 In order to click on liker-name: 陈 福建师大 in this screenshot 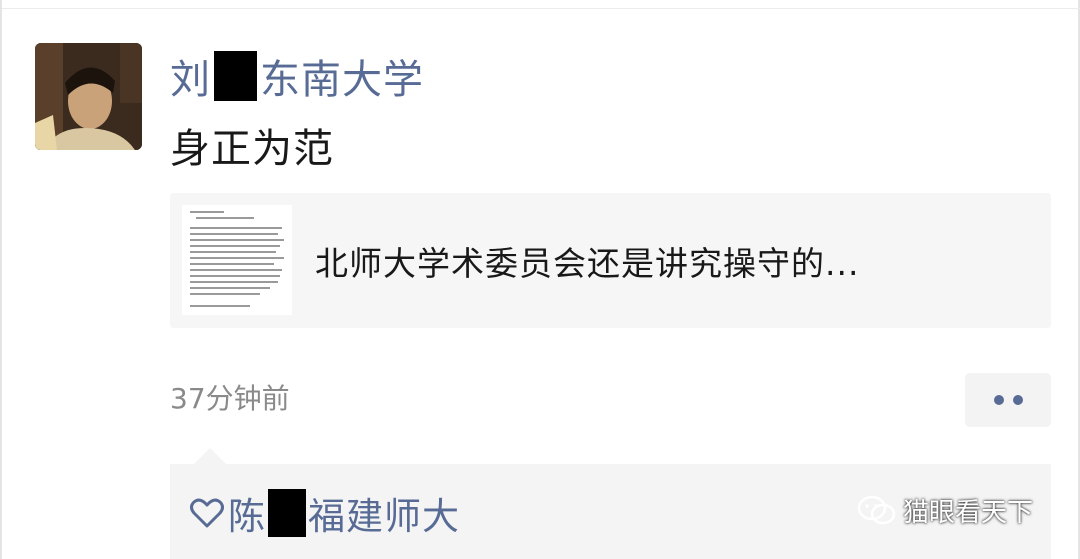, I will do `click(344, 513)`.